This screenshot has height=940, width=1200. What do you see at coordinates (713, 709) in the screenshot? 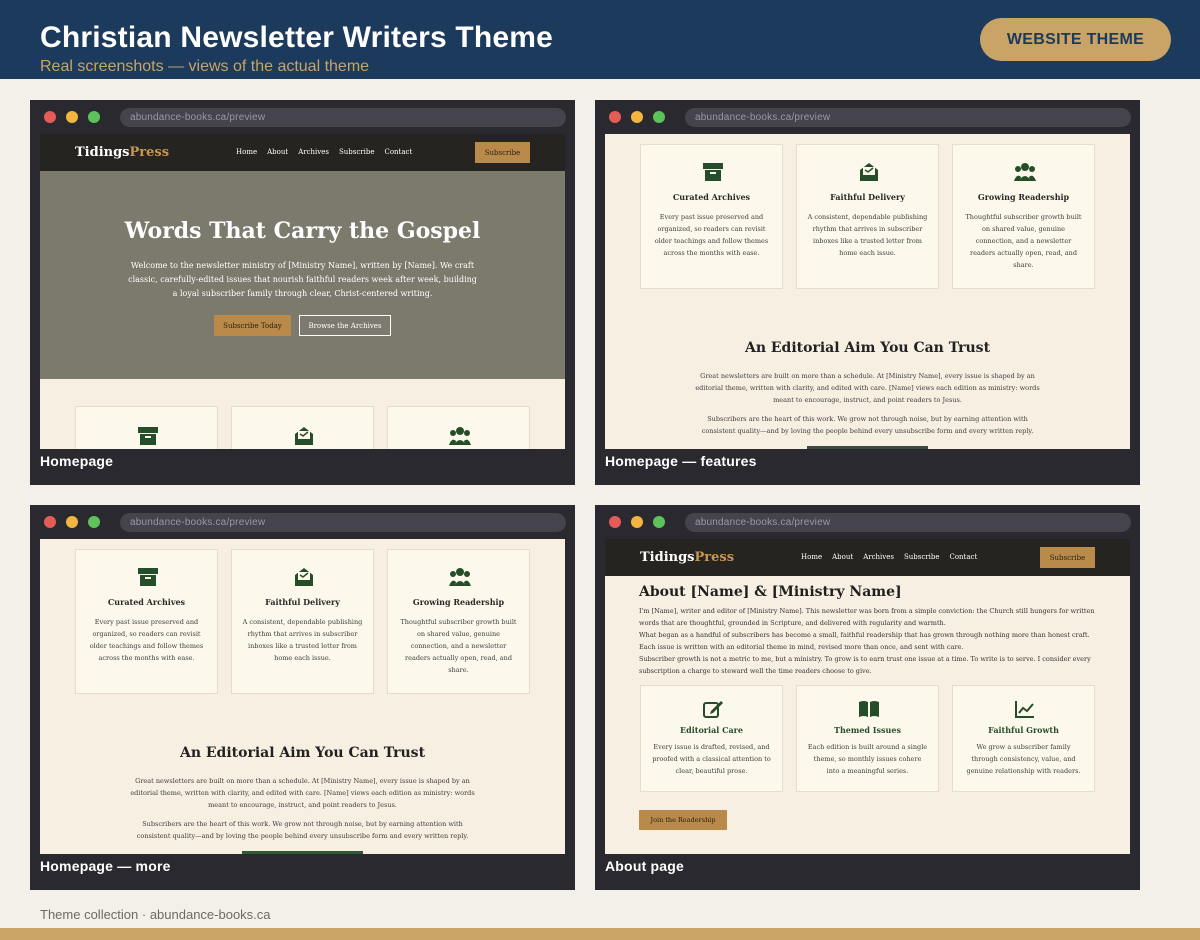
I see `edit-icon` at bounding box center [713, 709].